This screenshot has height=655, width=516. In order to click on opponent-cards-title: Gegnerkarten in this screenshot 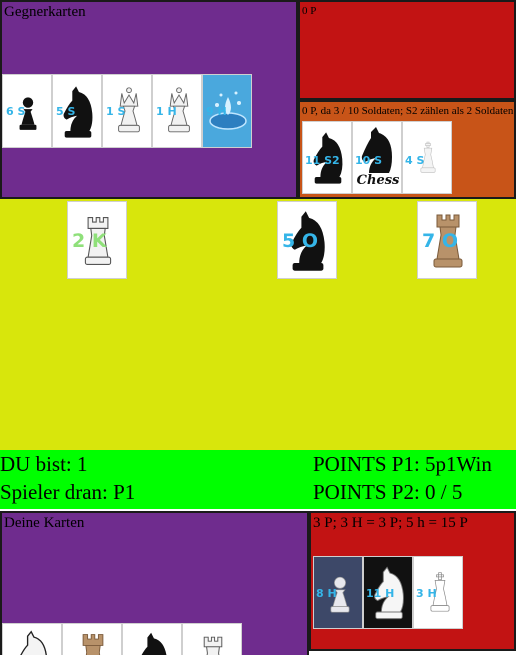, I will do `click(45, 12)`.